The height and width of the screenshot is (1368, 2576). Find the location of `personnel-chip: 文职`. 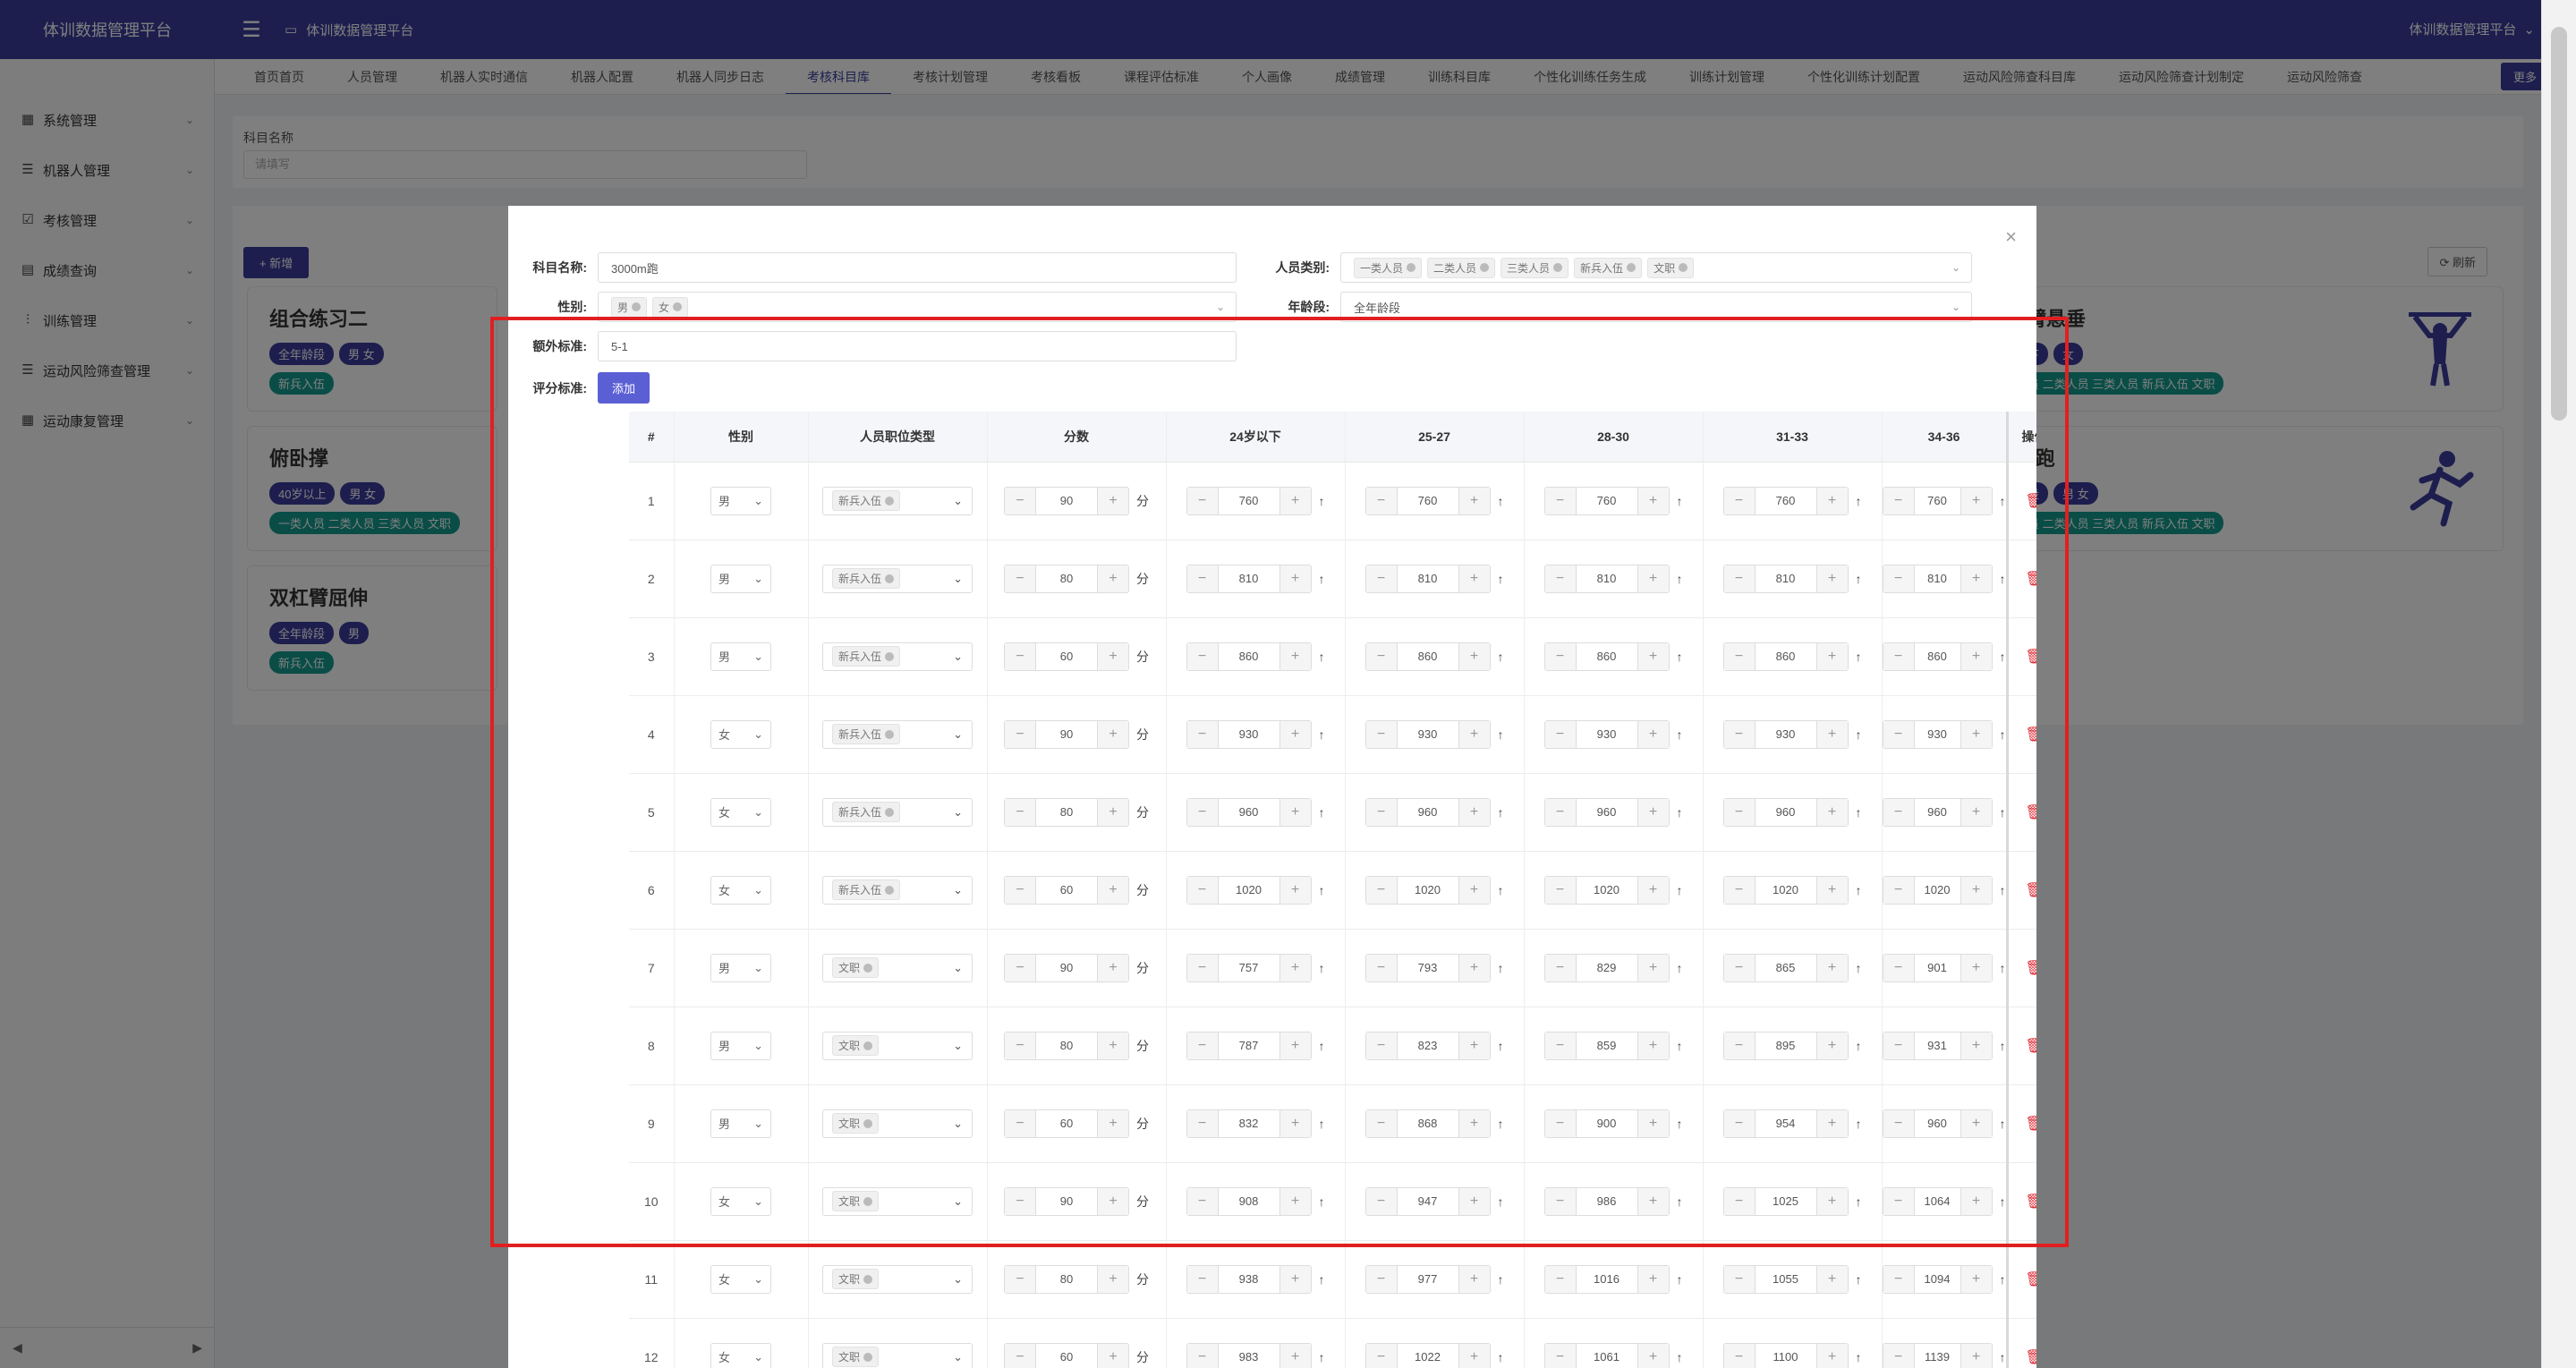

personnel-chip: 文职 is located at coordinates (1671, 267).